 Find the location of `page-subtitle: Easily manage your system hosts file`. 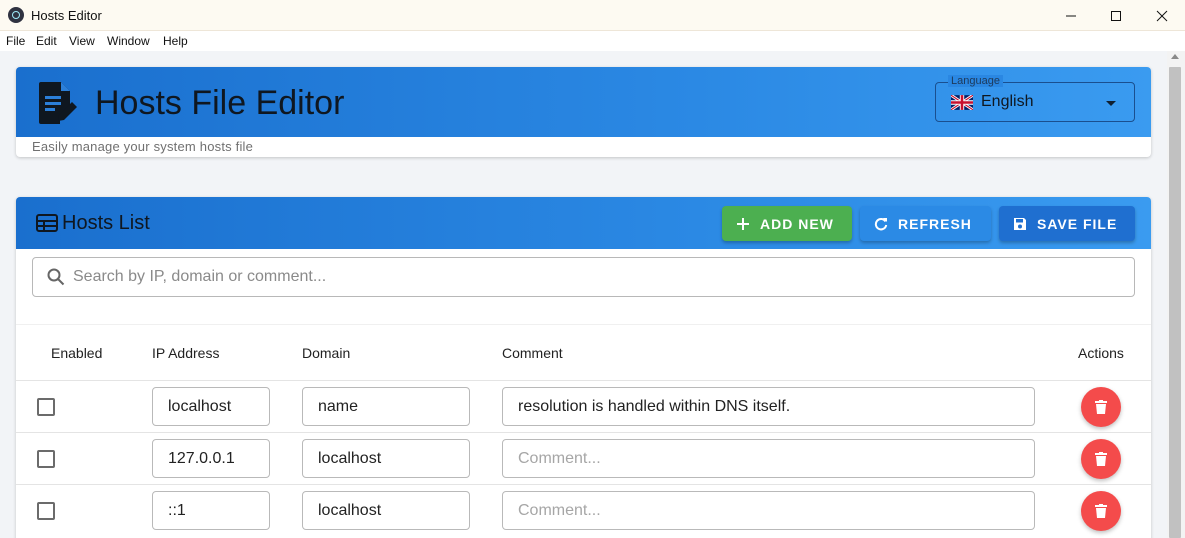

page-subtitle: Easily manage your system hosts file is located at coordinates (143, 146).